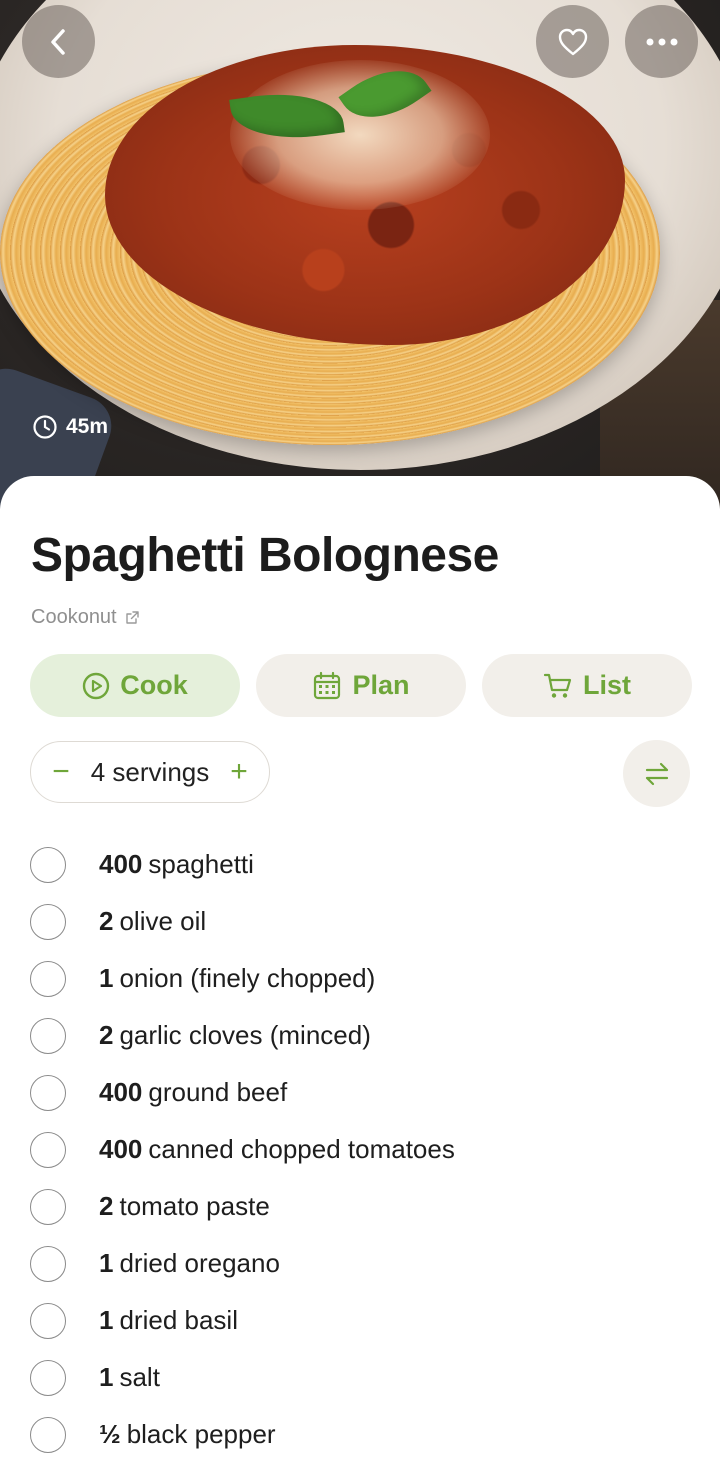  Describe the element at coordinates (242, 1377) in the screenshot. I see `ingredient-item: 1 salt` at that location.